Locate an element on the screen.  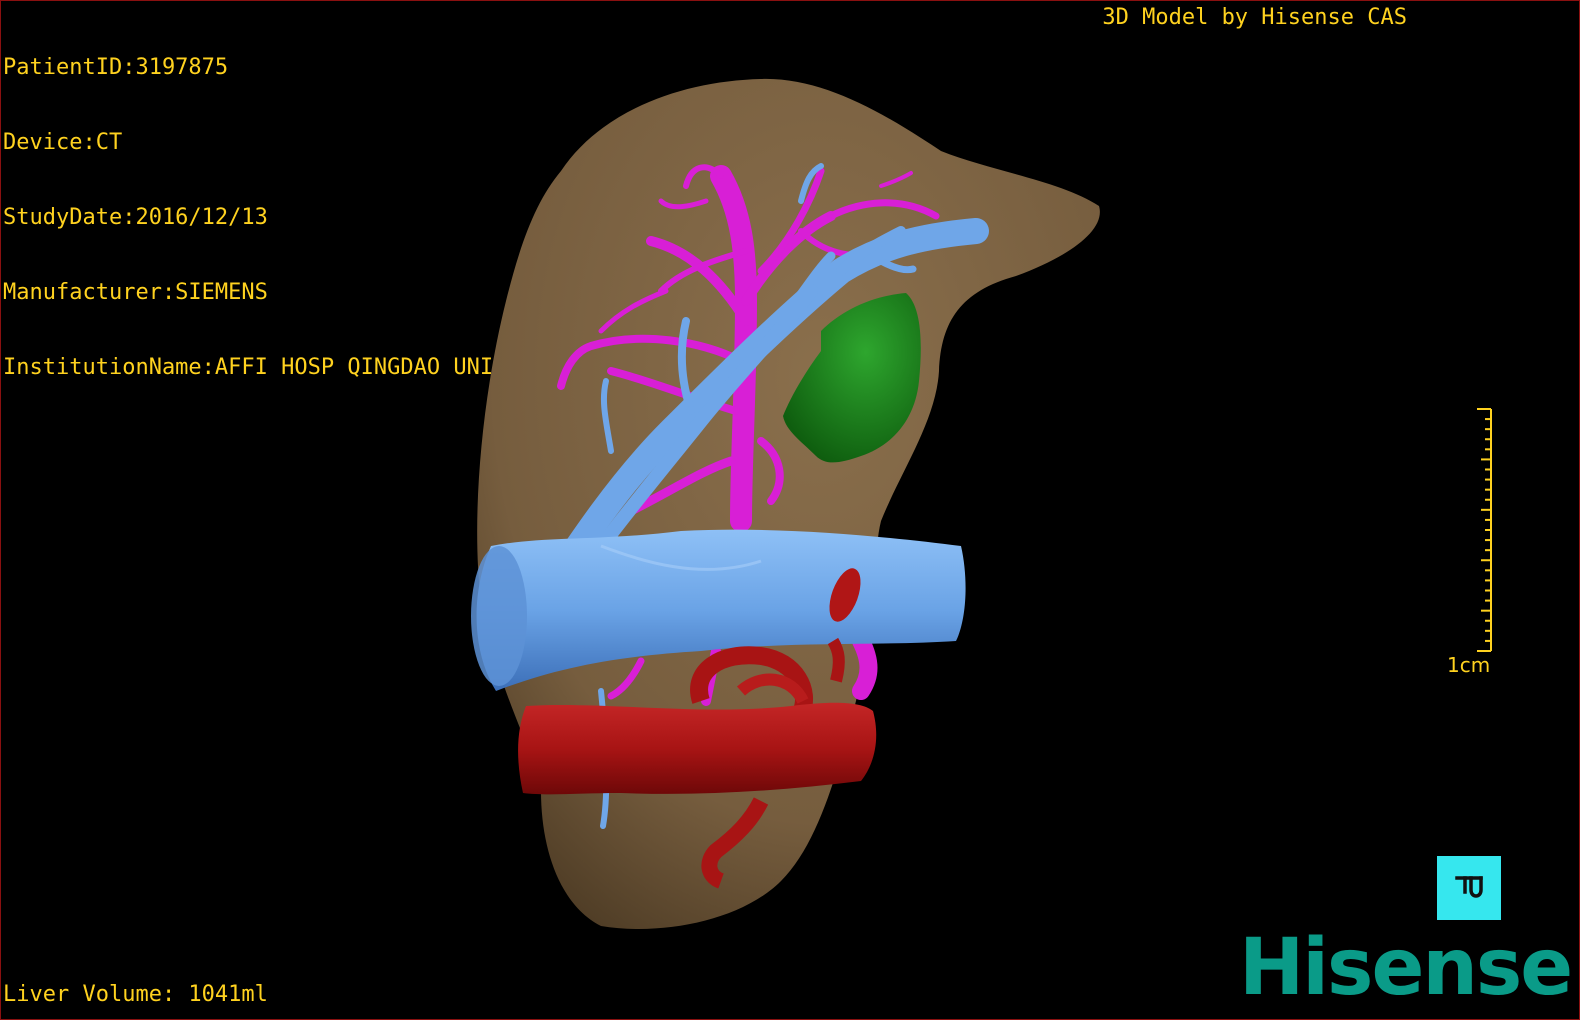
scale-bar-label: 1cm is located at coordinates (1469, 665).